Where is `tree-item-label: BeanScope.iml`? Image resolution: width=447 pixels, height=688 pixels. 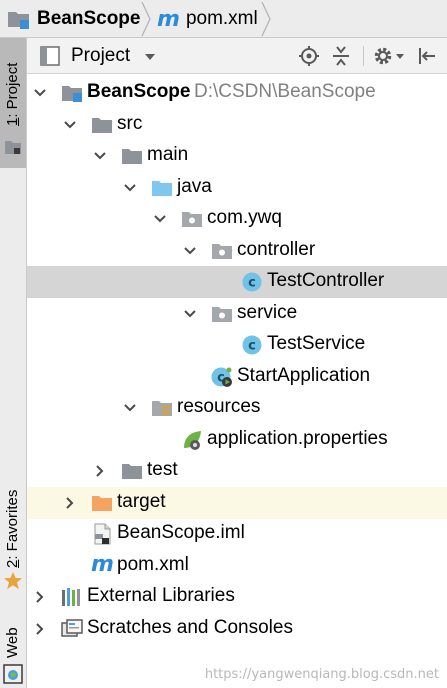
tree-item-label: BeanScope.iml is located at coordinates (181, 532).